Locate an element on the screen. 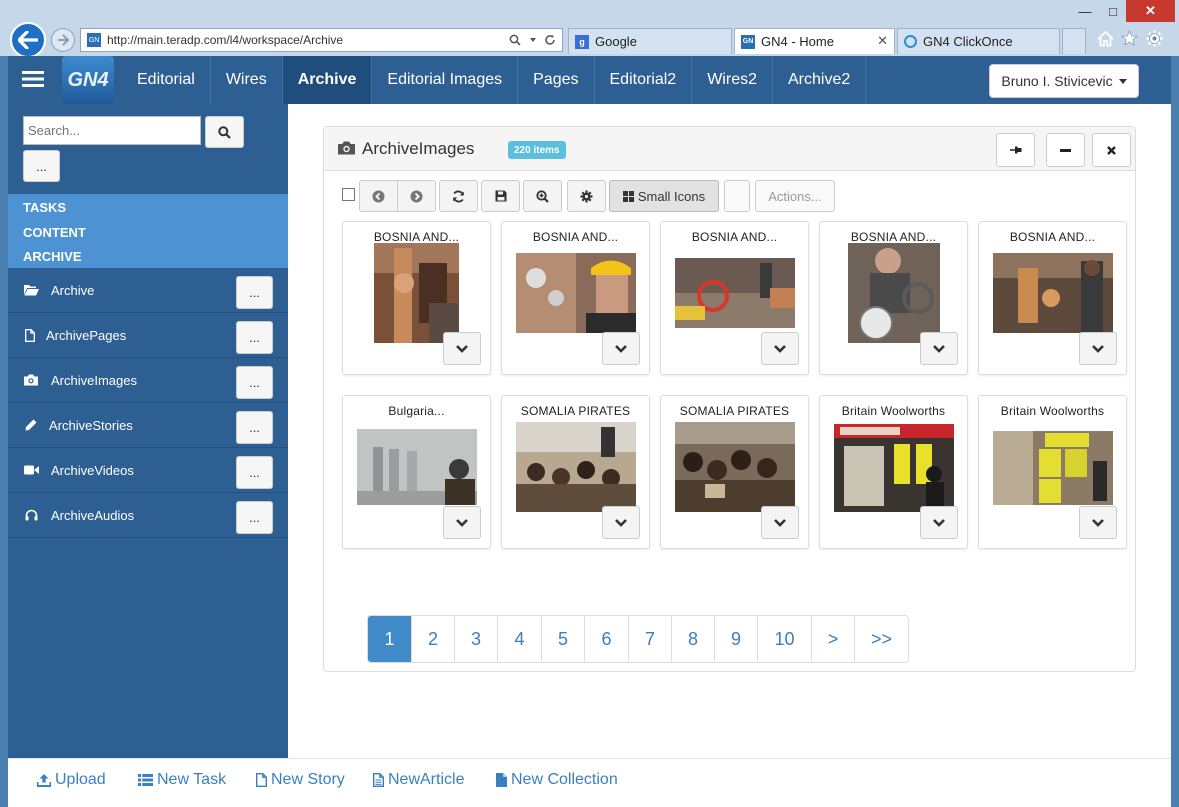 This screenshot has width=1179, height=807. page-10: 10 is located at coordinates (785, 639).